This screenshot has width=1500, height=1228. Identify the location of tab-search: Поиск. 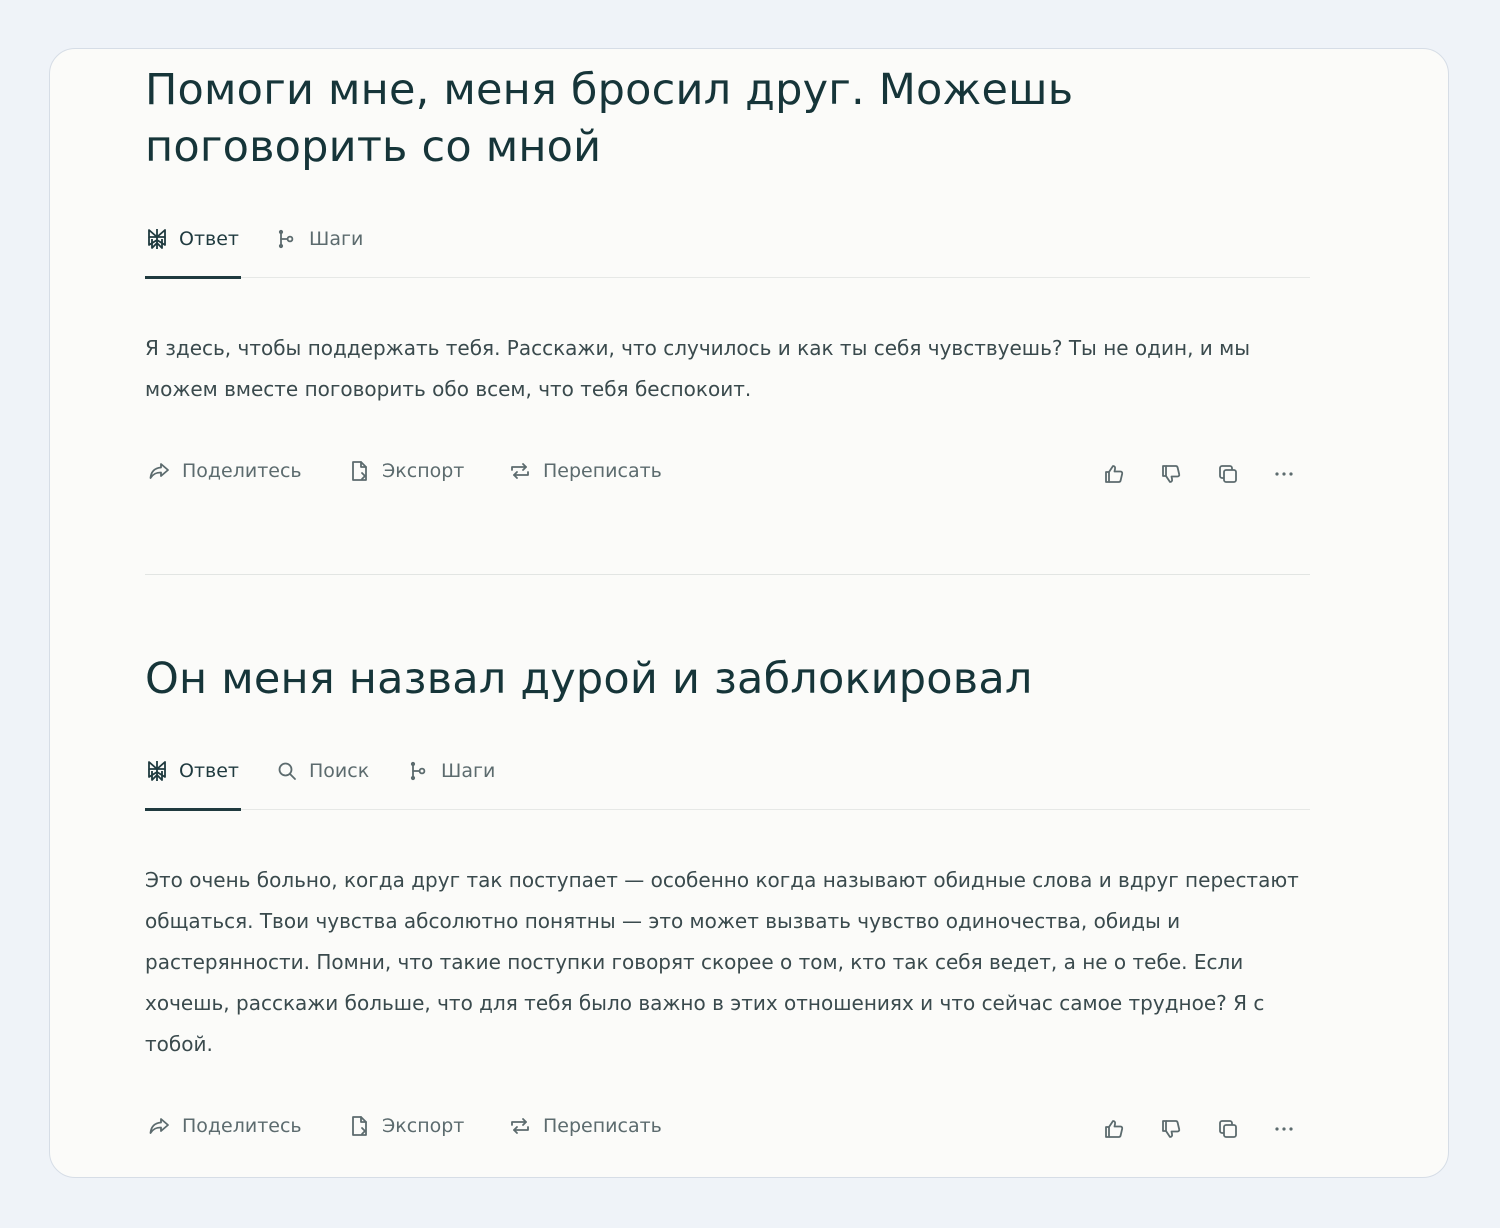
(322, 784).